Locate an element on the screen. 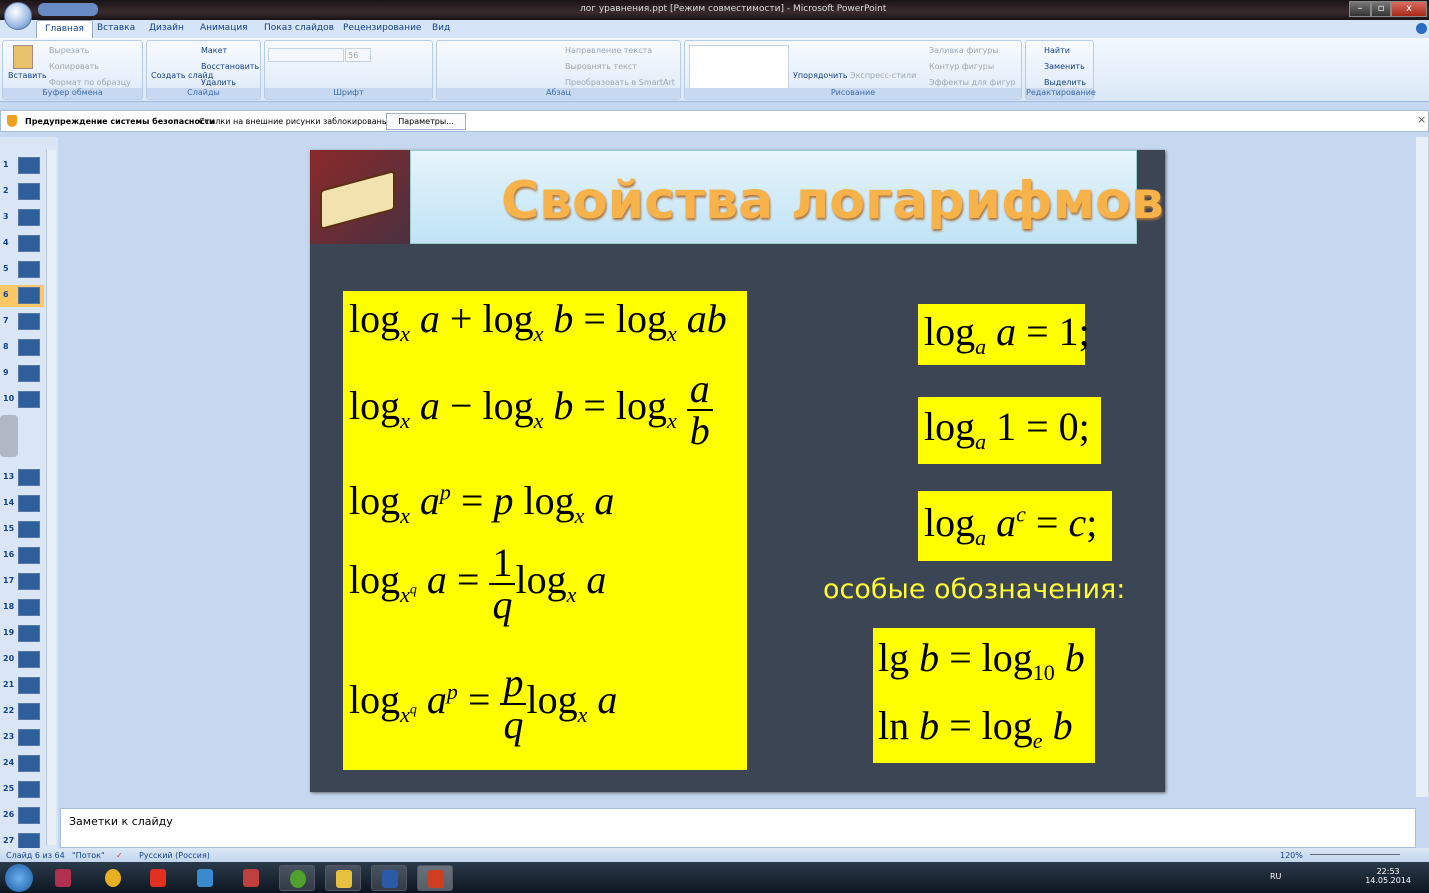 The width and height of the screenshot is (1429, 893). slide-scrollbar is located at coordinates (1422, 467).